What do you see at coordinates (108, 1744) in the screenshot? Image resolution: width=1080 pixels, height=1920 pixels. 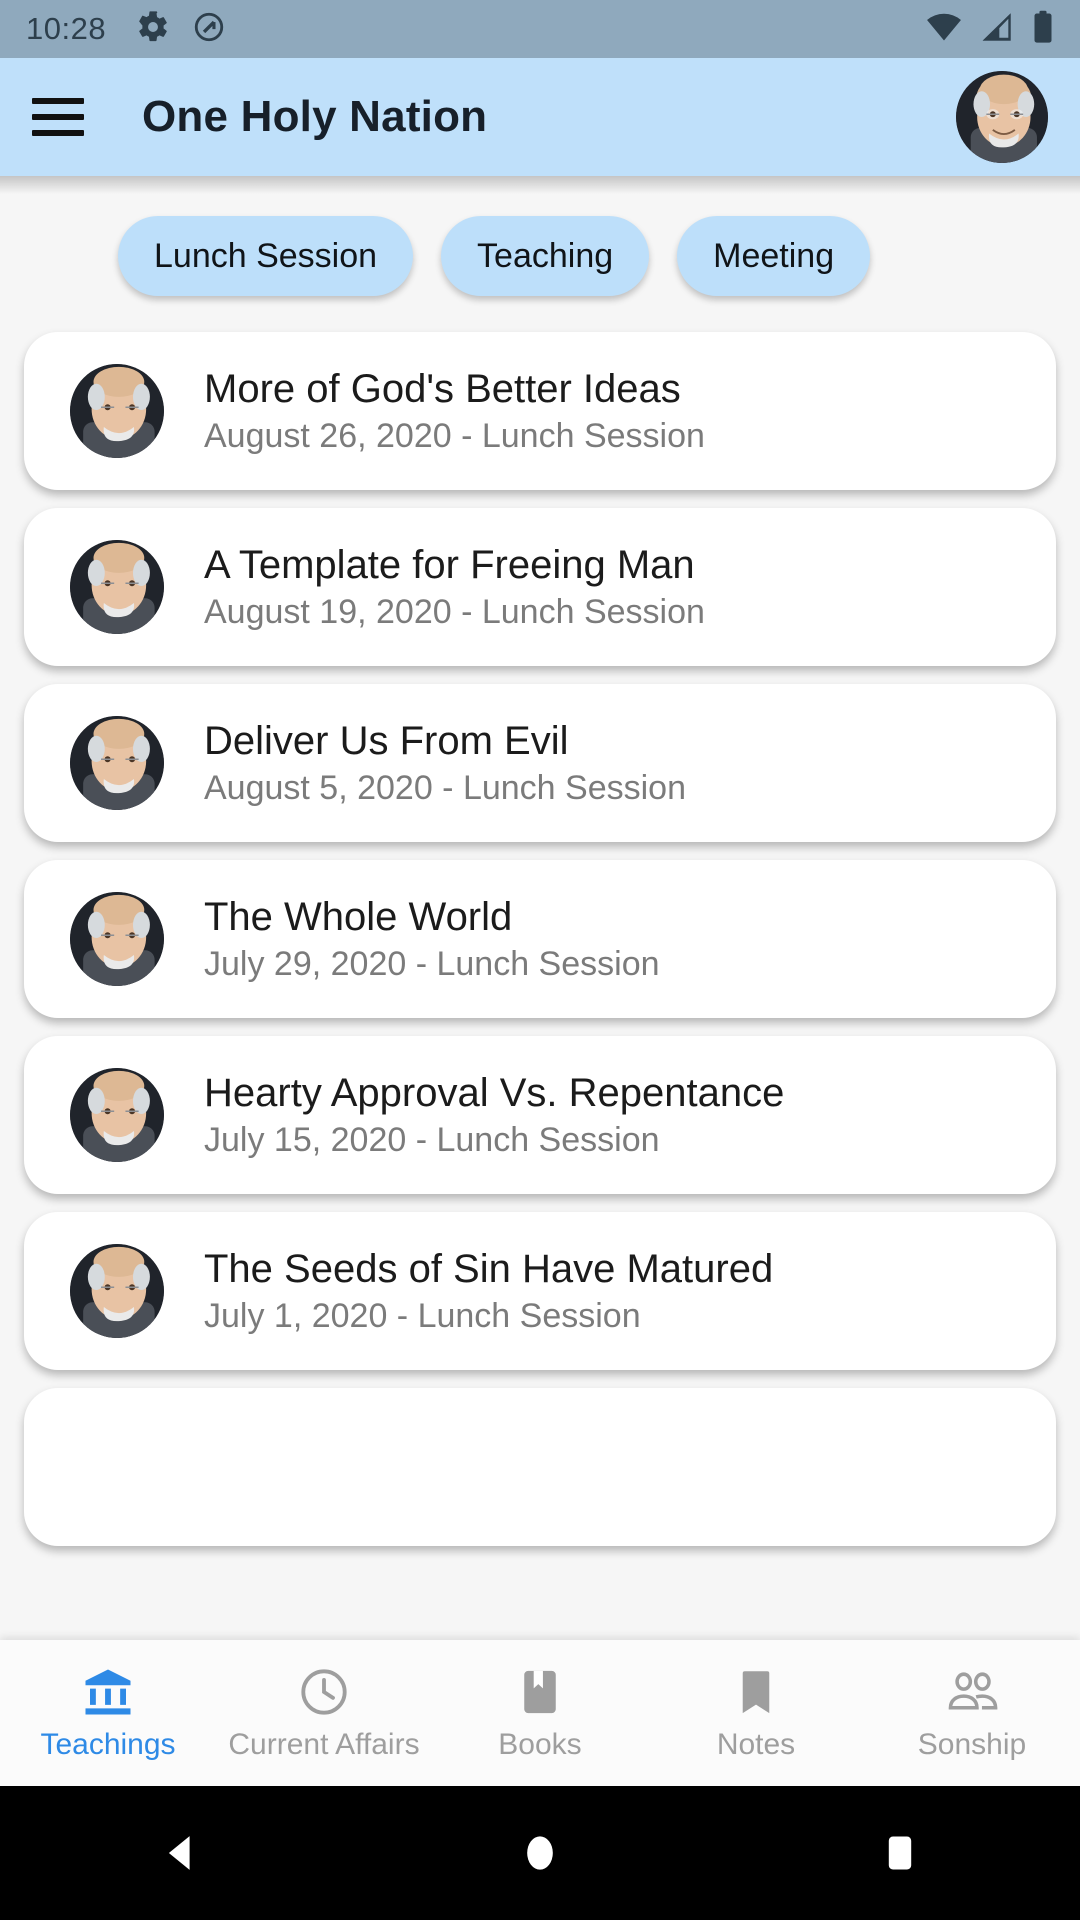 I see `nav-label: Teachings` at bounding box center [108, 1744].